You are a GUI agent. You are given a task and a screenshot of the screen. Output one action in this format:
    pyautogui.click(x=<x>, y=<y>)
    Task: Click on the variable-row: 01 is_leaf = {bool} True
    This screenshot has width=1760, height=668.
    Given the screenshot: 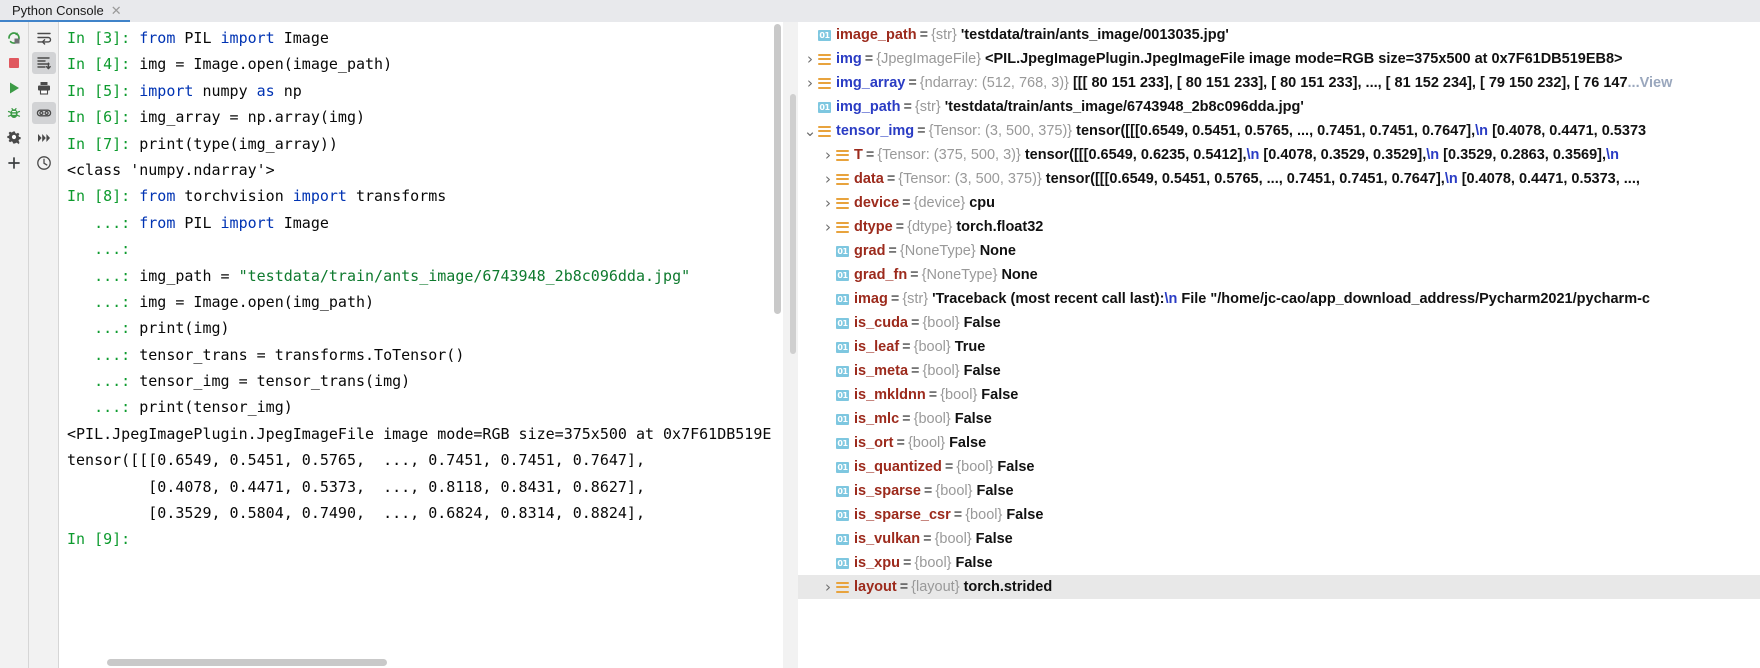 What is the action you would take?
    pyautogui.click(x=1279, y=347)
    